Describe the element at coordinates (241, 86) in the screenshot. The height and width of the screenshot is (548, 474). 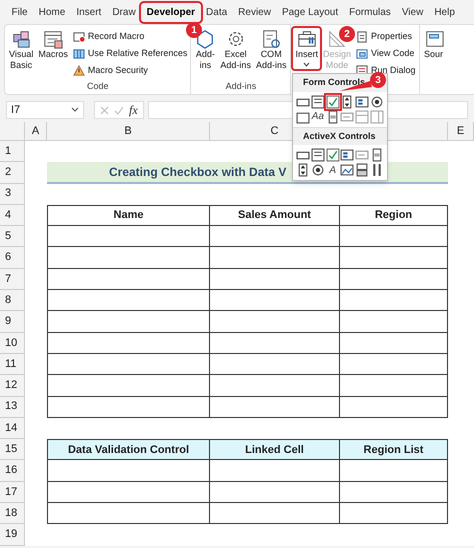
I see `group-label: Add-ins` at that location.